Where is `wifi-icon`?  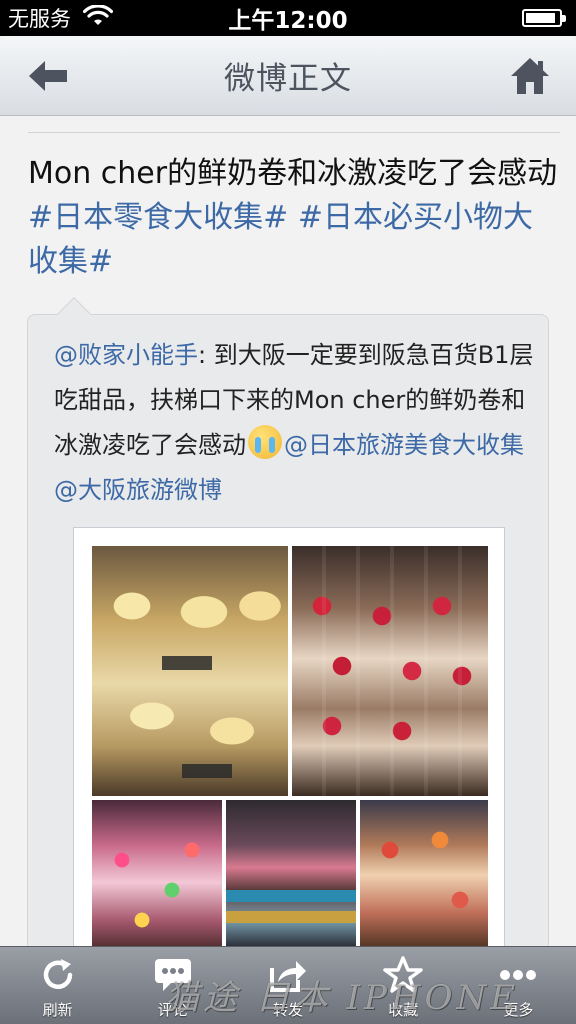 wifi-icon is located at coordinates (98, 17).